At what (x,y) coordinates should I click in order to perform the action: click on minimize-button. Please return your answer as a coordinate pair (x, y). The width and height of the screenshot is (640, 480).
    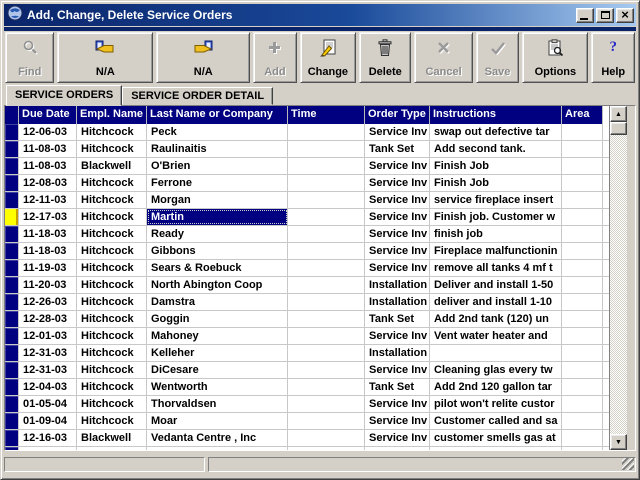
    Looking at the image, I should click on (585, 15).